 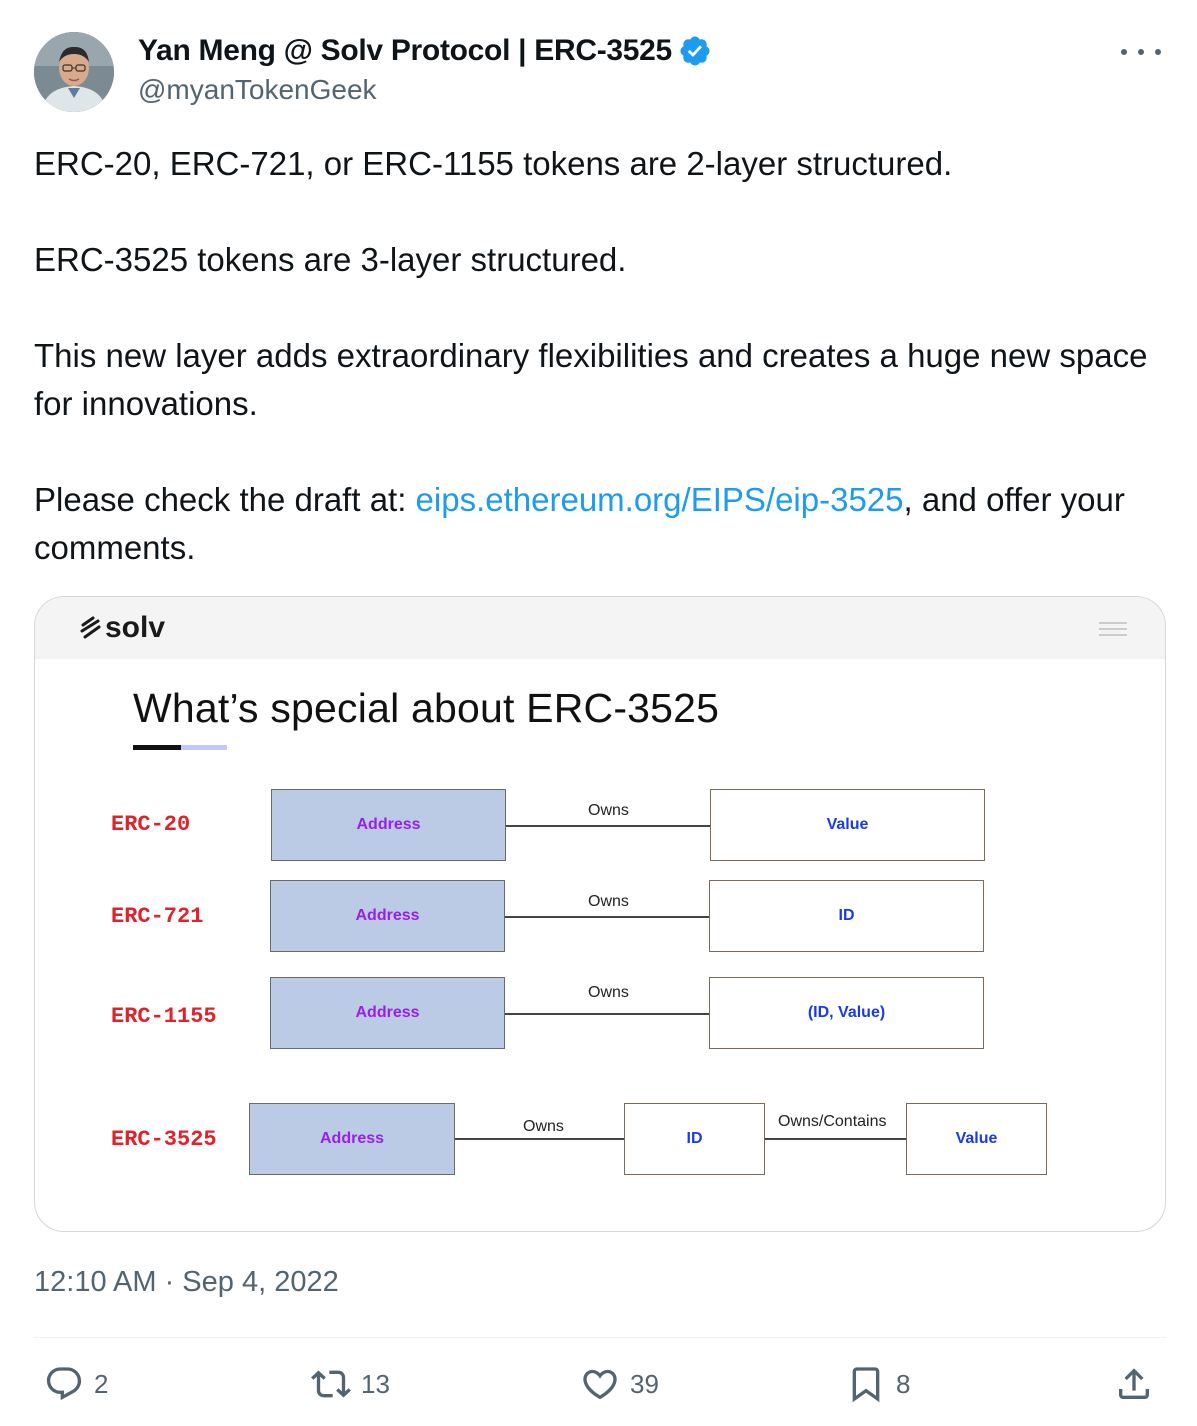 I want to click on avatar, so click(x=74, y=72).